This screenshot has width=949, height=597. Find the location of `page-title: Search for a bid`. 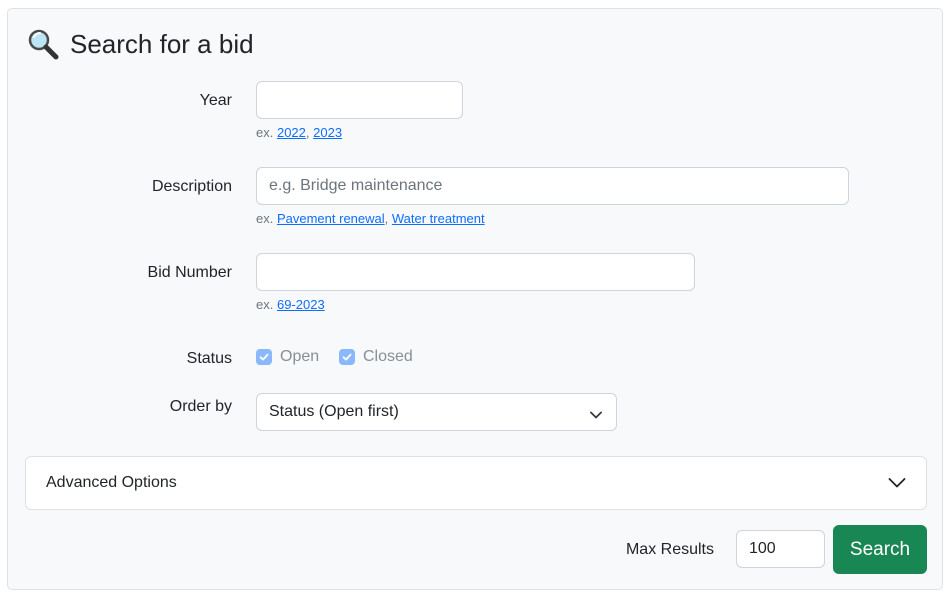

page-title: Search for a bid is located at coordinates (140, 44).